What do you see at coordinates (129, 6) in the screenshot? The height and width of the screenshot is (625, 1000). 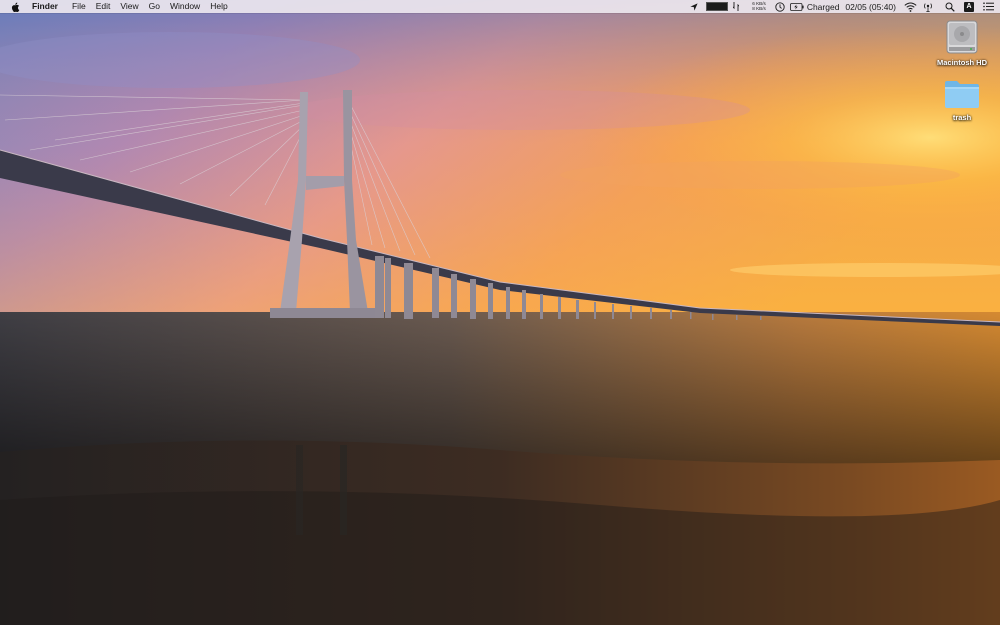 I see `menu-view: View` at bounding box center [129, 6].